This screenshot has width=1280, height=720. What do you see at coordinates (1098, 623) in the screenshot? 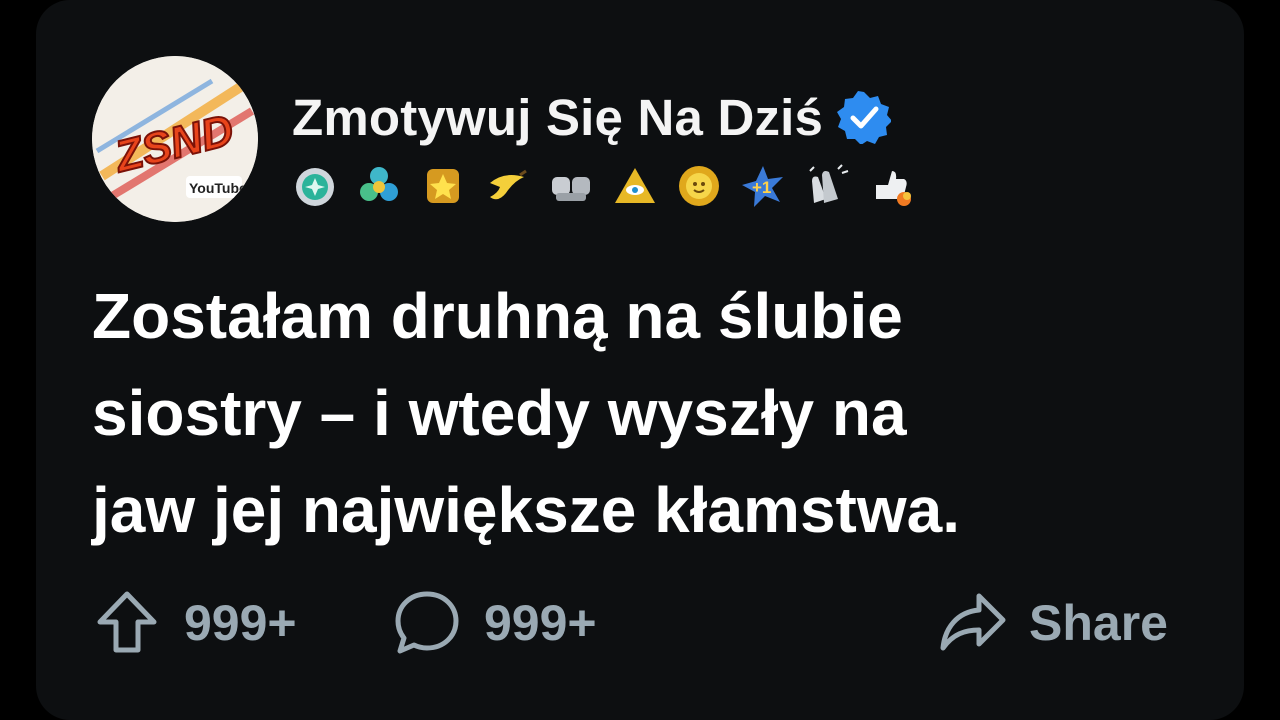
I see `share-label: Share` at bounding box center [1098, 623].